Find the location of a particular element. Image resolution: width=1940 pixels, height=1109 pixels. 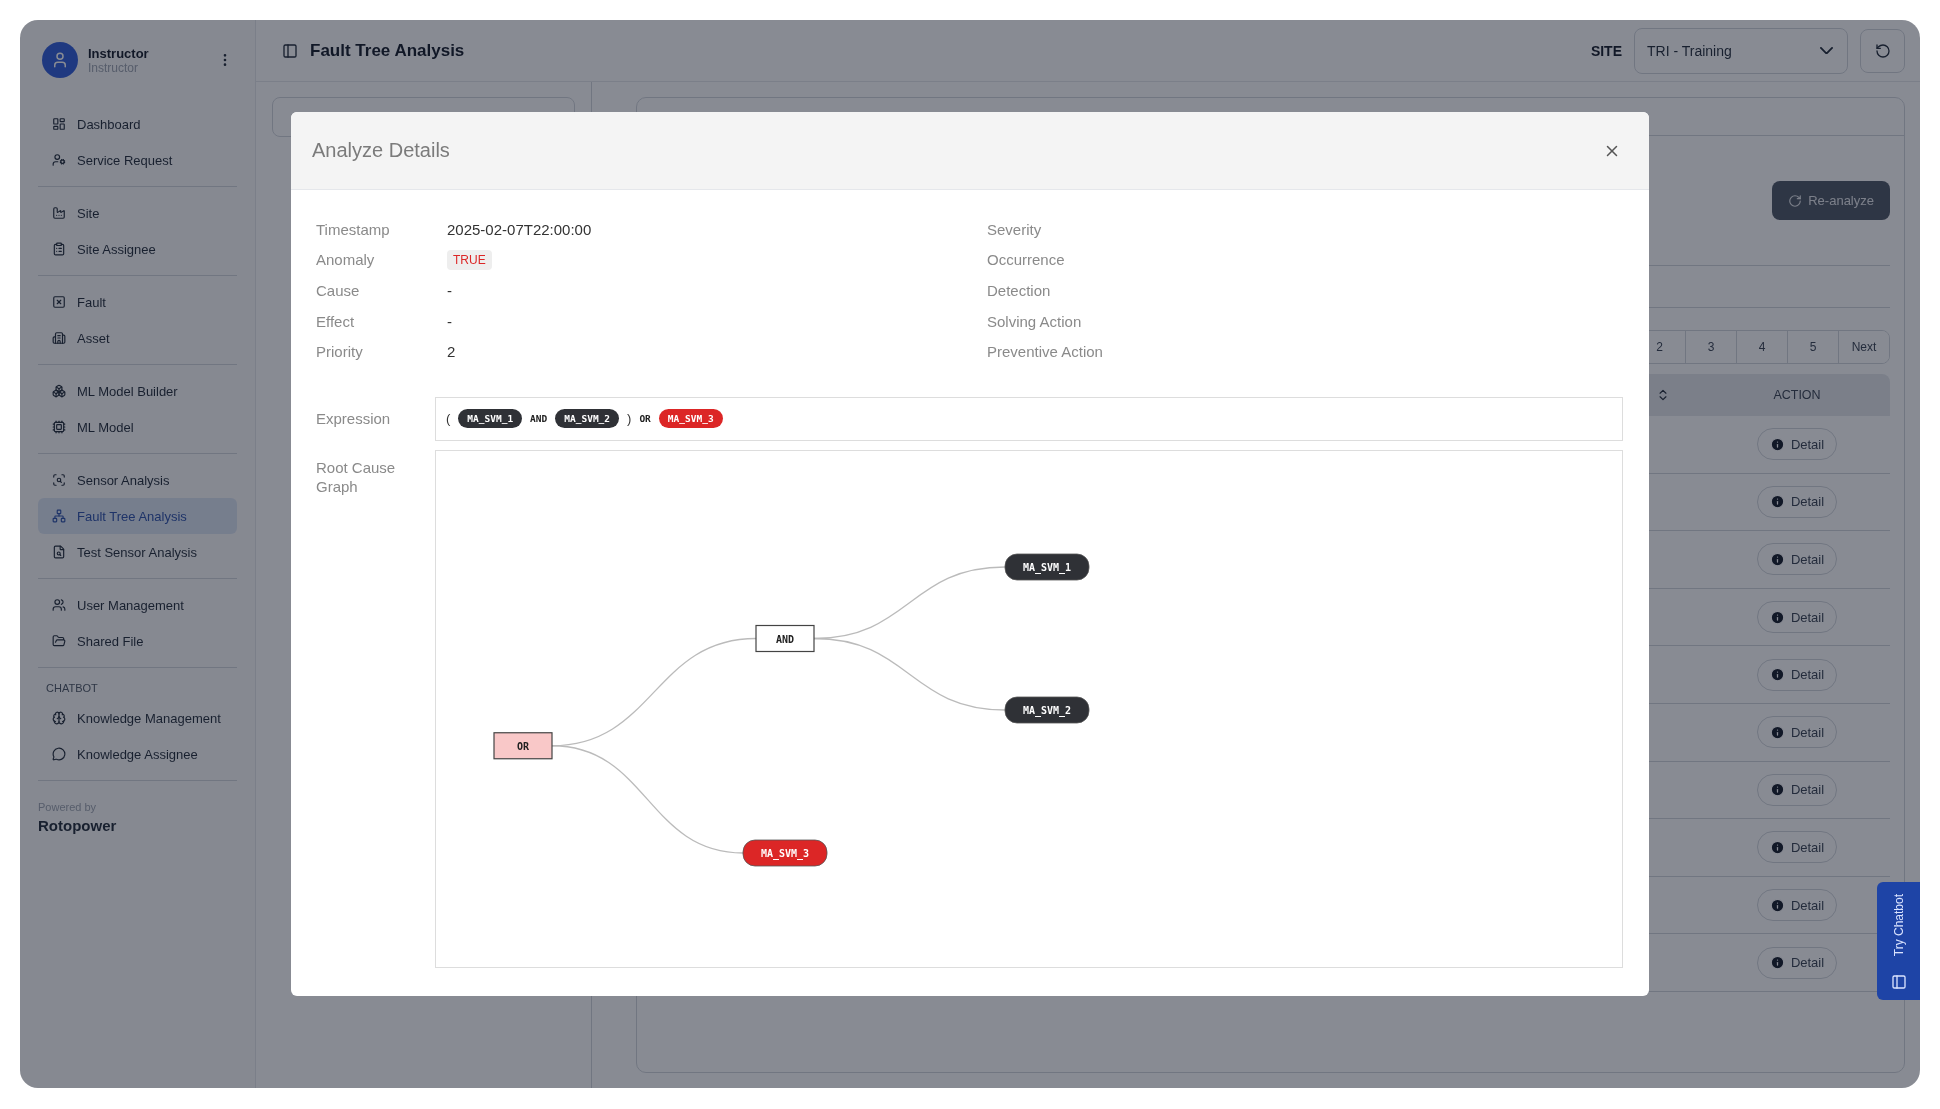

sidebar-item: User Management is located at coordinates (137, 605).